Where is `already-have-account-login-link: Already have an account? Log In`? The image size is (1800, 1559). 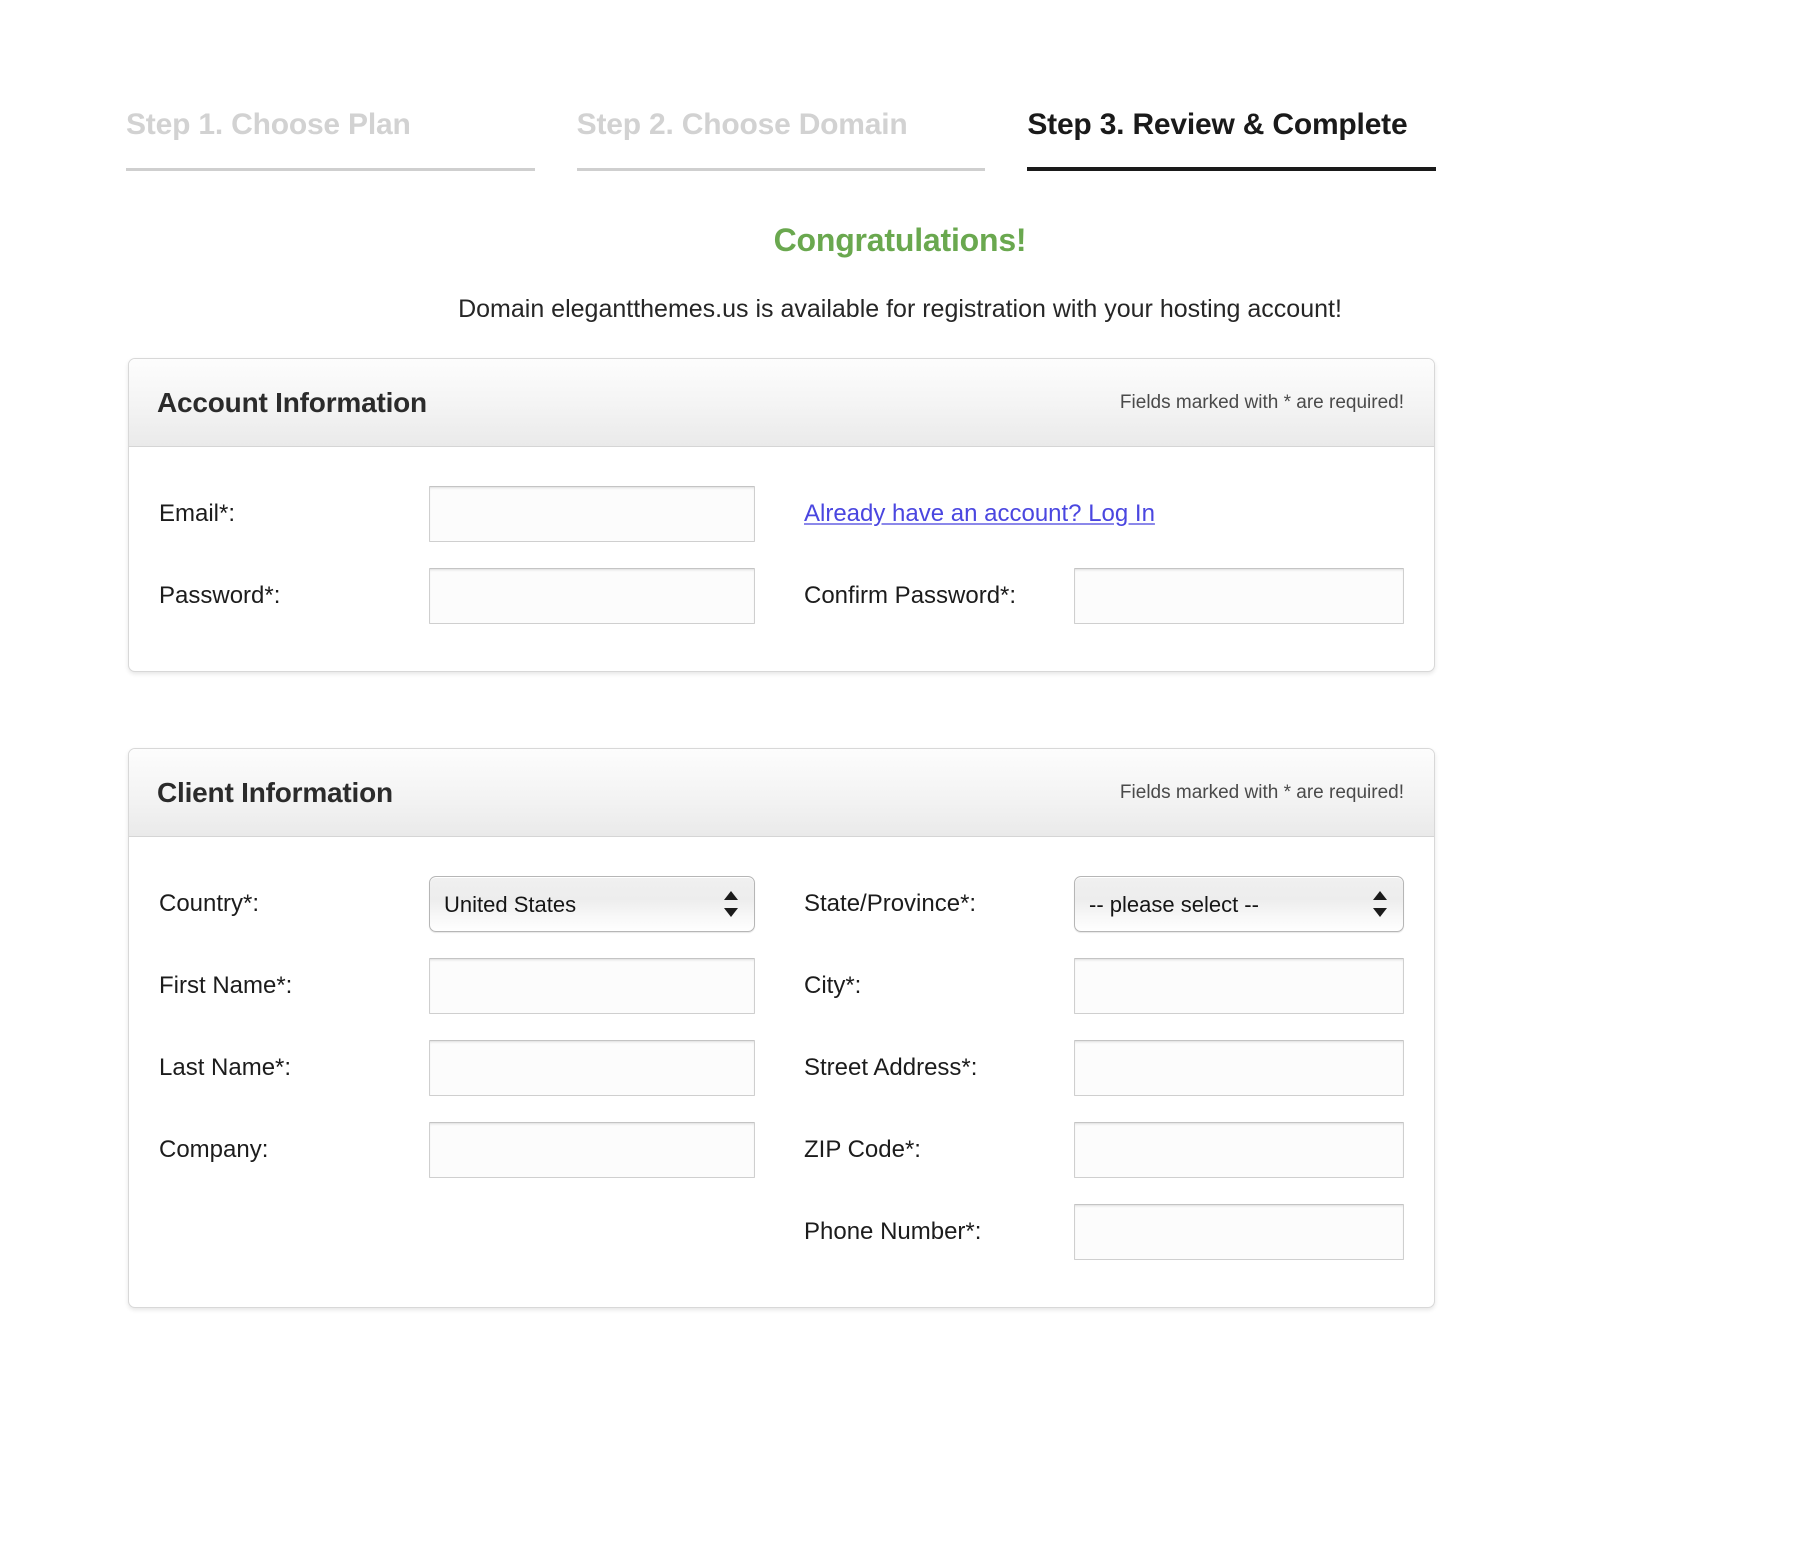
already-have-account-login-link: Already have an account? Log In is located at coordinates (979, 514).